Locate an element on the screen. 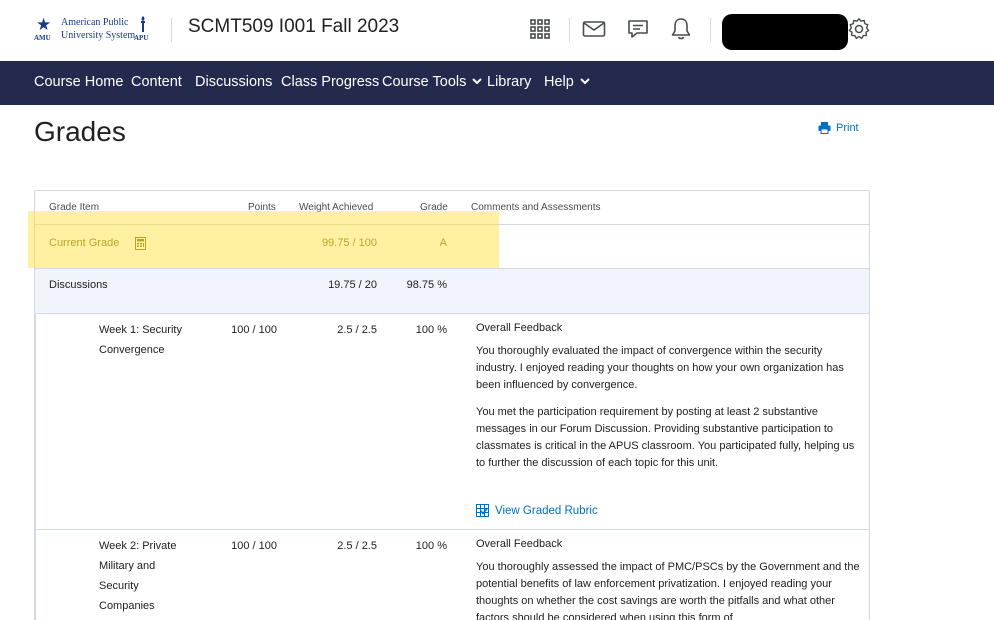 The image size is (994, 620). item-name: Week 1: Security is located at coordinates (140, 330).